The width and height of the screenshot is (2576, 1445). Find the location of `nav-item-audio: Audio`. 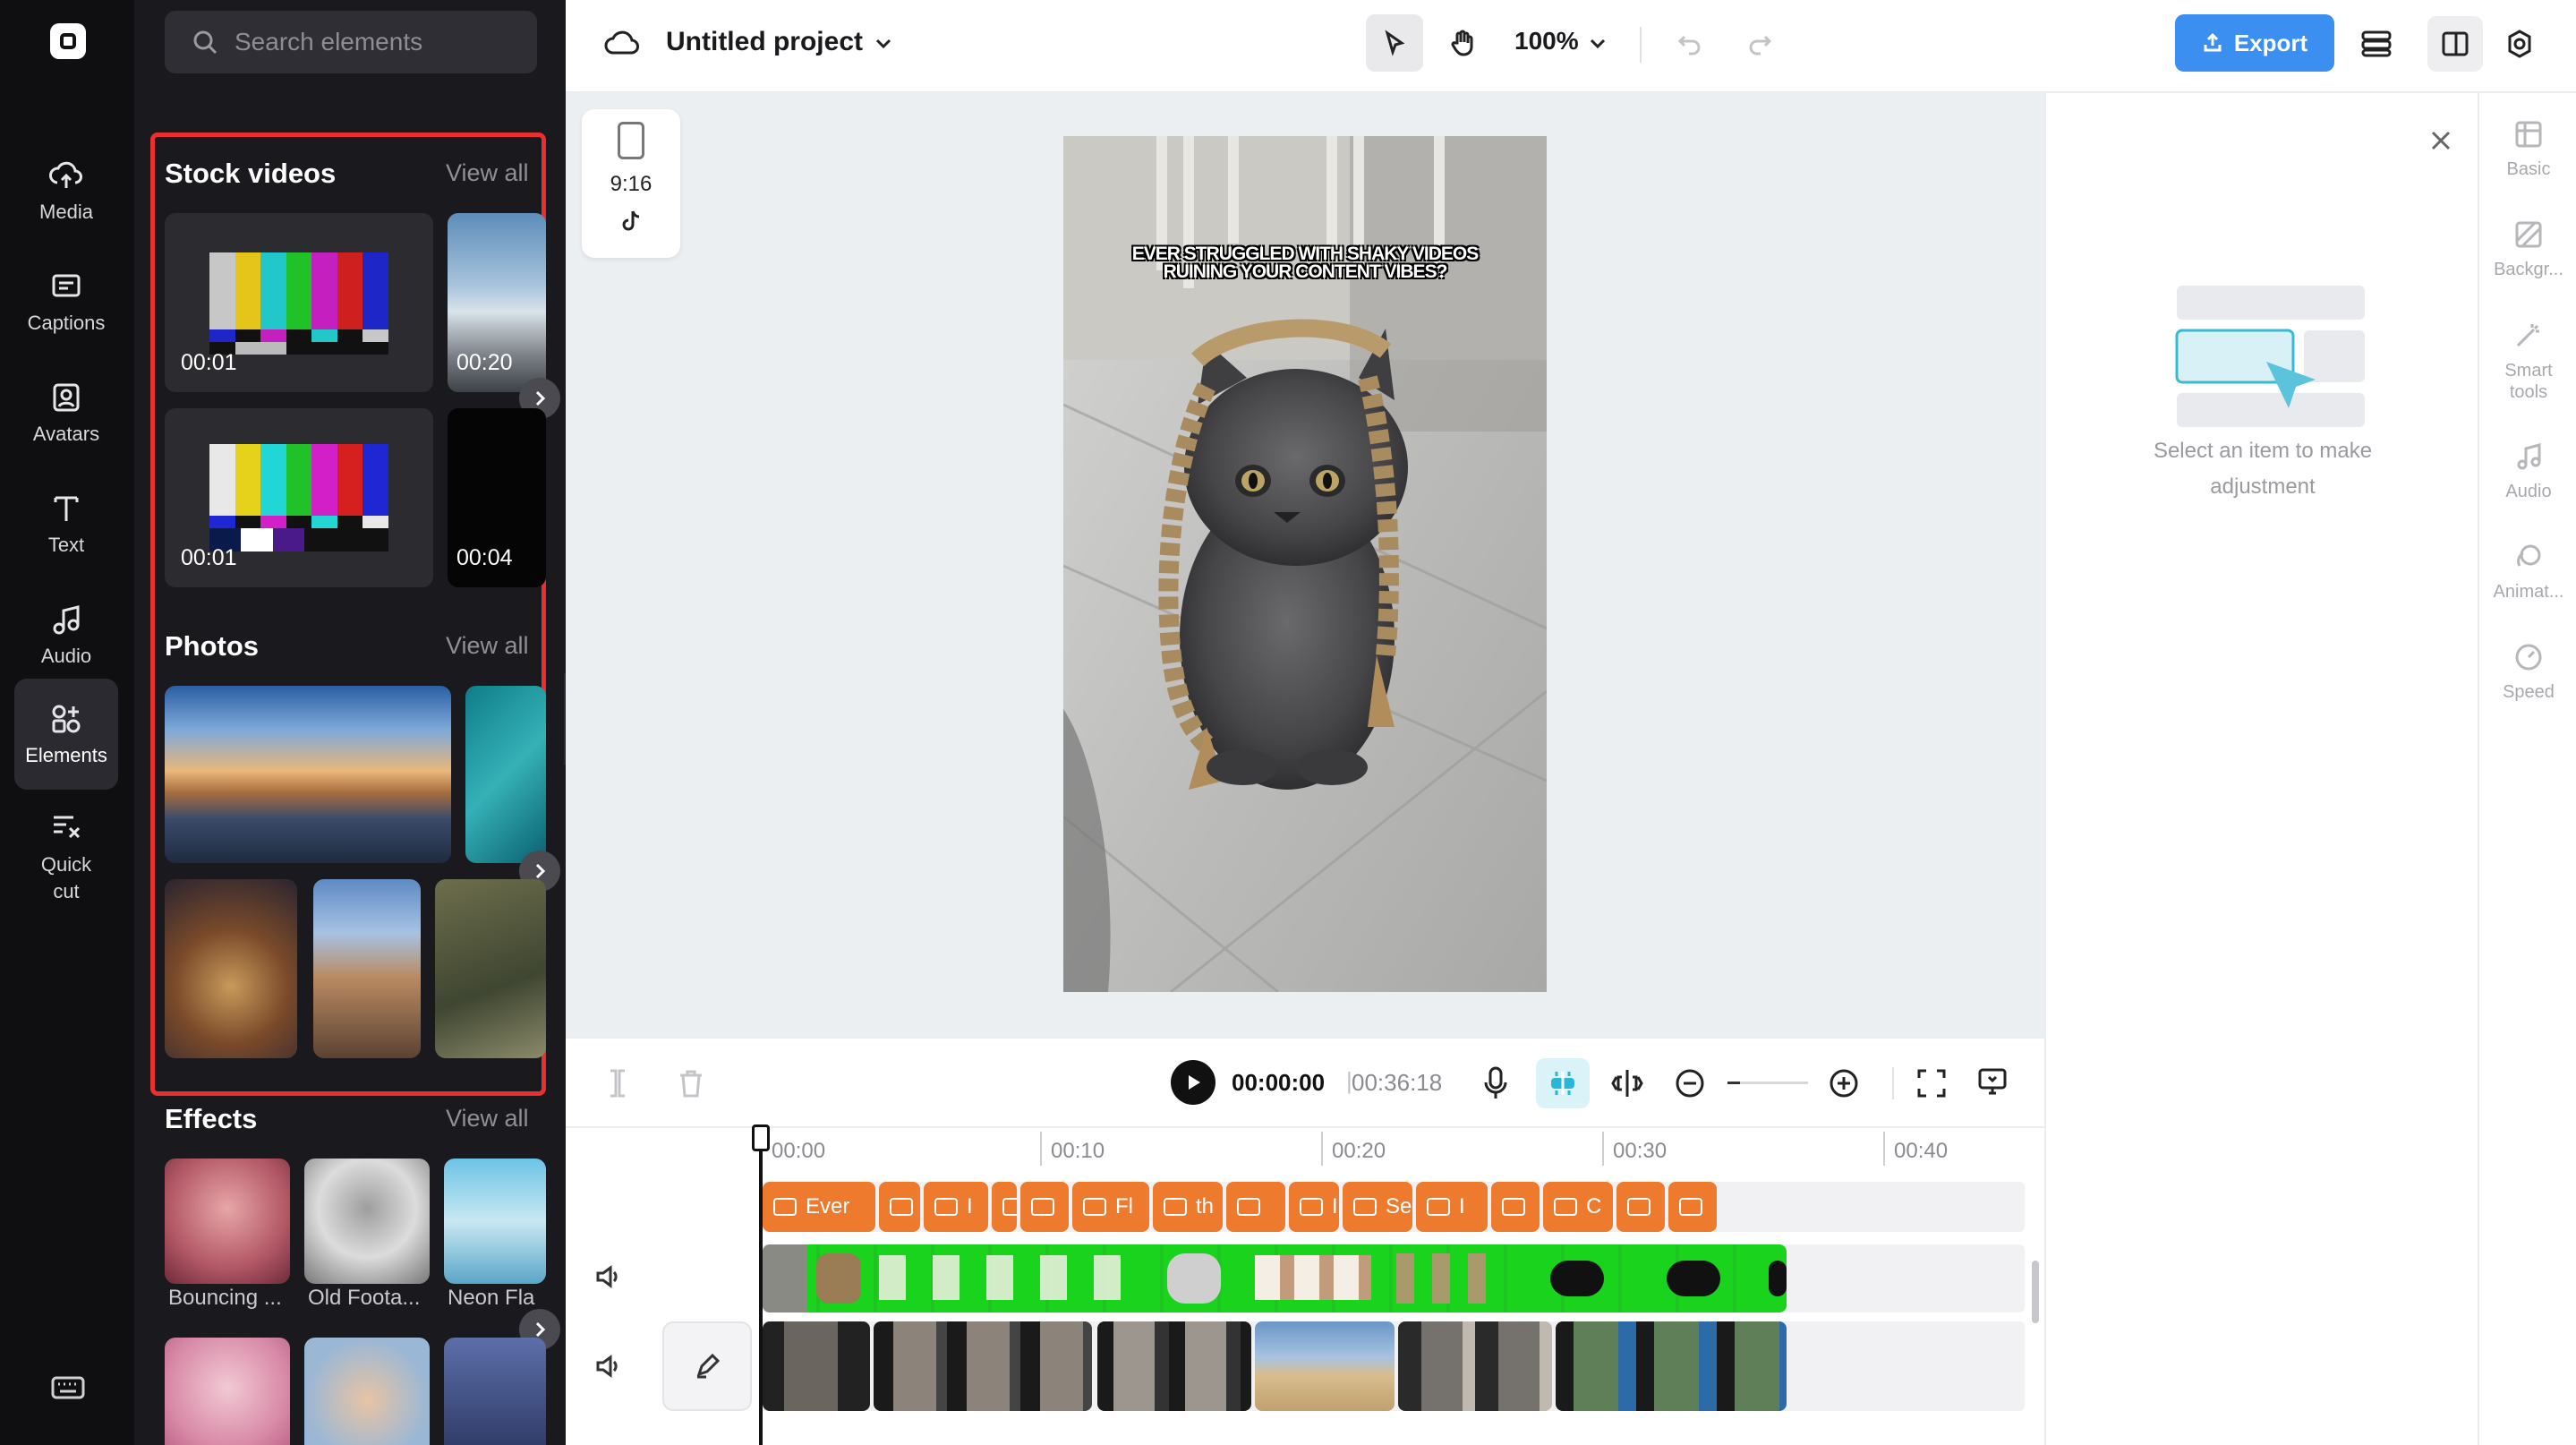

nav-item-audio: Audio is located at coordinates (66, 634).